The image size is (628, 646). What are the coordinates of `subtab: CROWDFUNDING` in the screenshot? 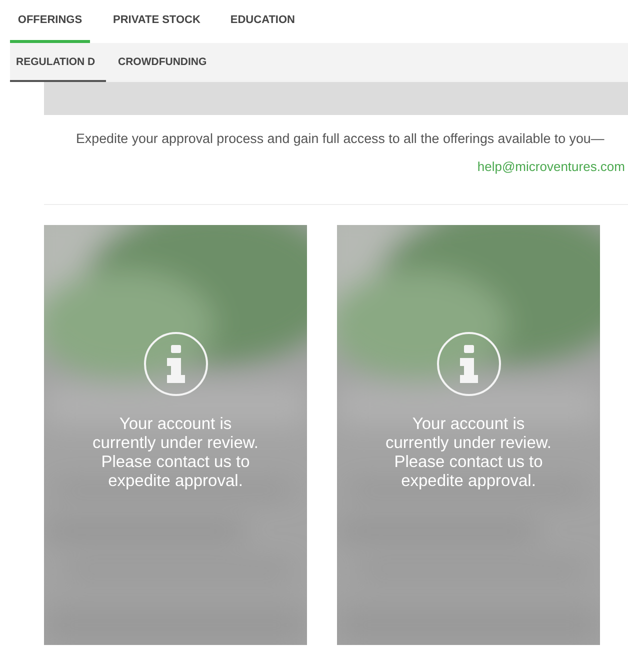 It's located at (162, 62).